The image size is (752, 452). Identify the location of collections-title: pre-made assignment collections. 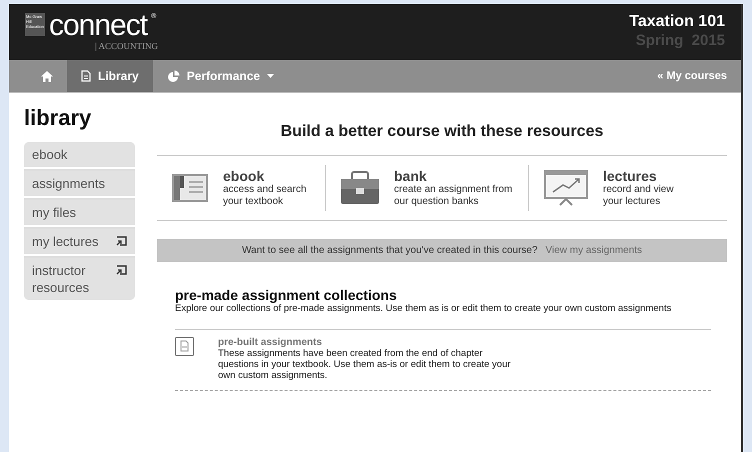
(286, 295).